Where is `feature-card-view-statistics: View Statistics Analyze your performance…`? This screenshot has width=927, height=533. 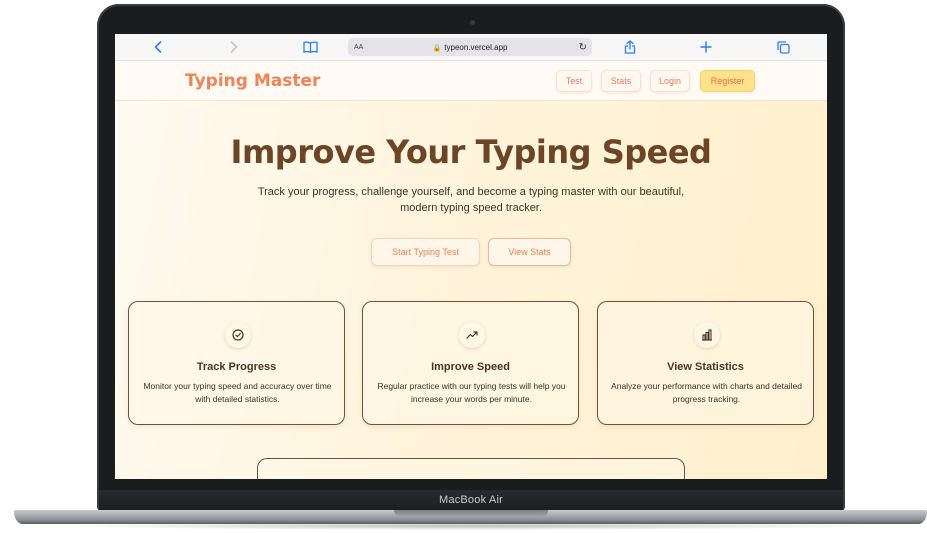 feature-card-view-statistics: View Statistics Analyze your performance… is located at coordinates (705, 363).